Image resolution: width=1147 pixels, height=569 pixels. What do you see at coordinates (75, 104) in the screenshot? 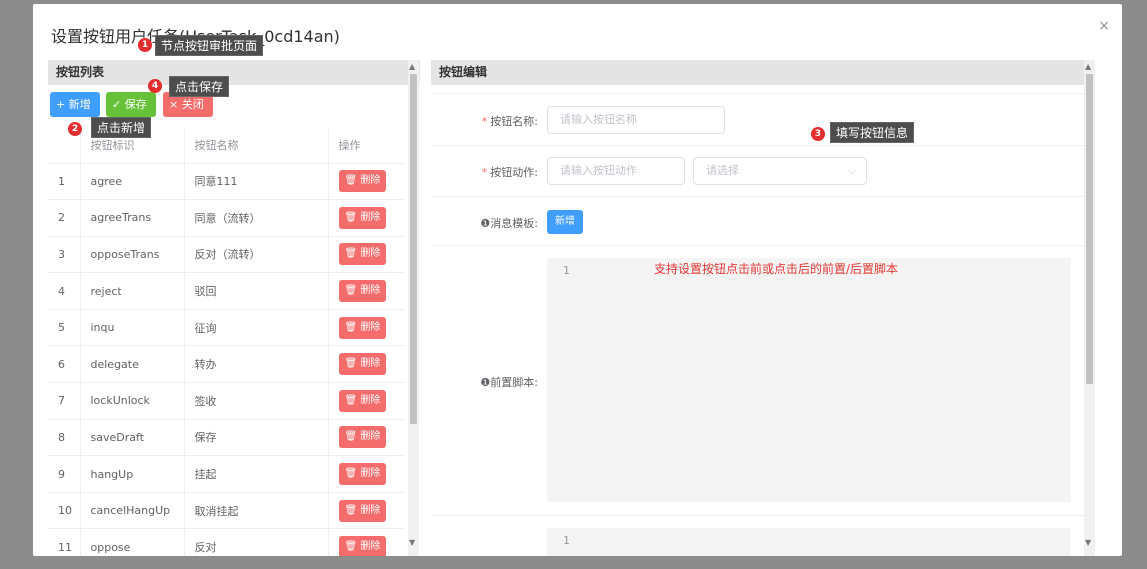
I see `add-button: + 新增` at bounding box center [75, 104].